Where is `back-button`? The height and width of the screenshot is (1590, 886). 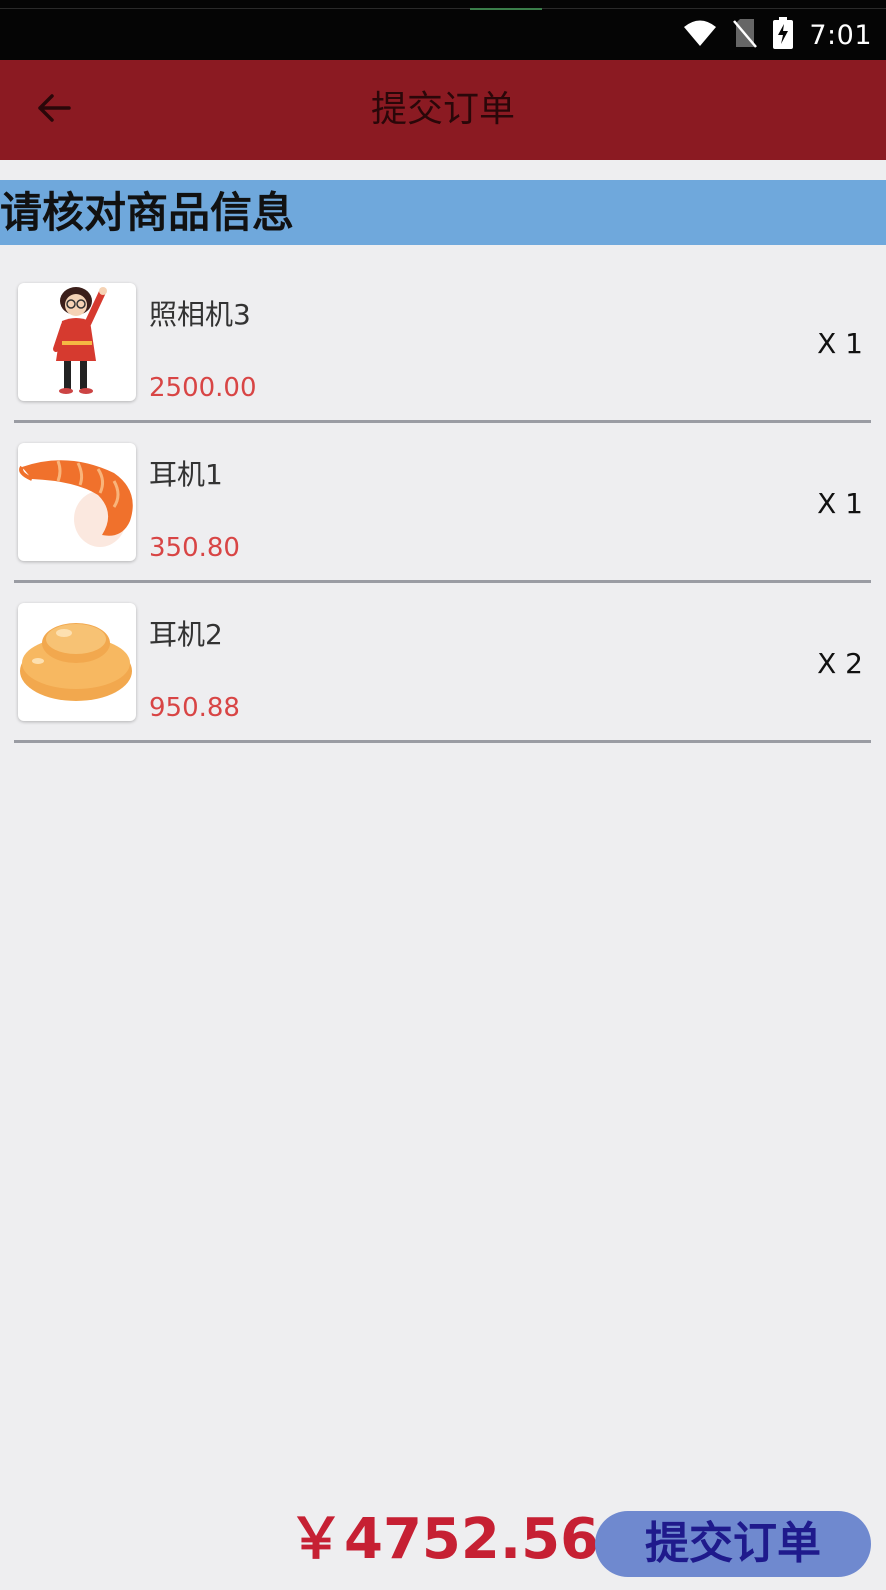 back-button is located at coordinates (54, 110).